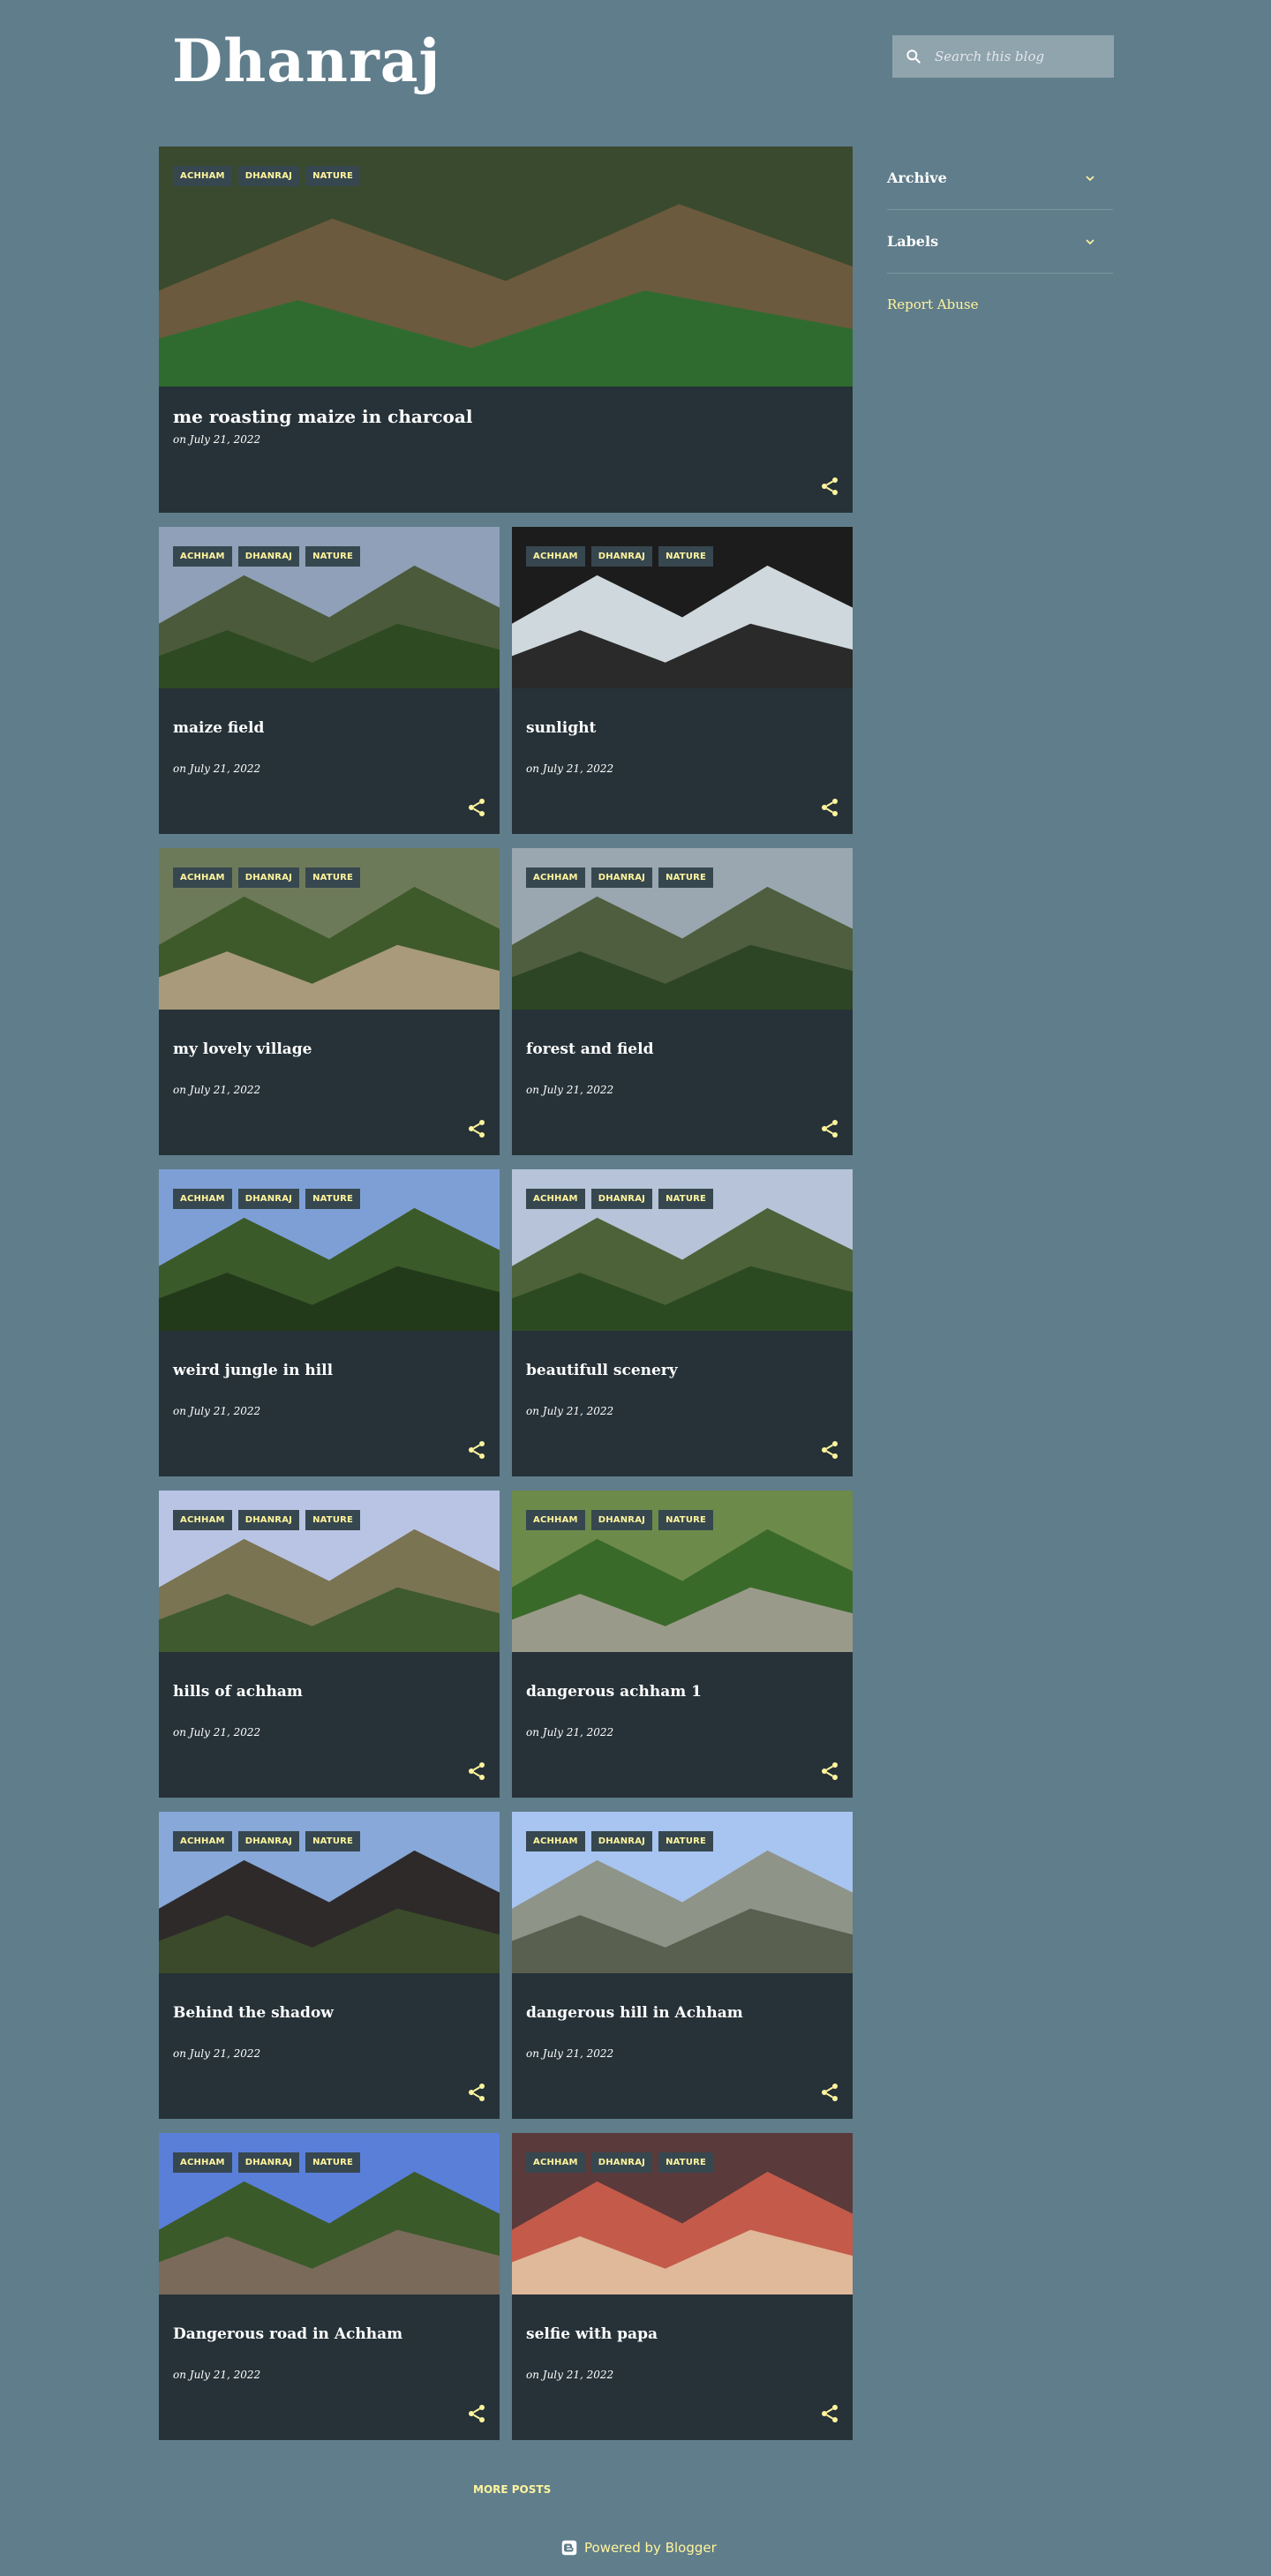 The image size is (1271, 2576). Describe the element at coordinates (650, 2548) in the screenshot. I see `powered-by-text: Powered by Blogger` at that location.